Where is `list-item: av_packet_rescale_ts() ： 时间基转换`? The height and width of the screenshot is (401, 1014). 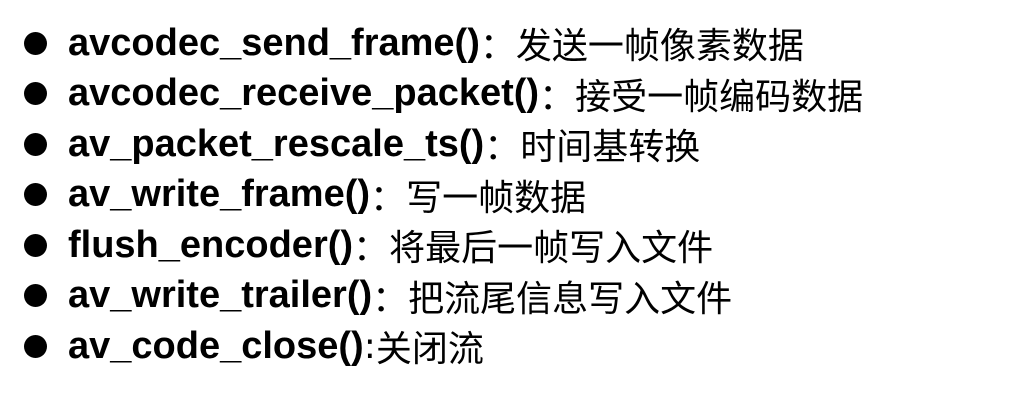
list-item: av_packet_rescale_ts() ： 时间基转换 is located at coordinates (443, 144).